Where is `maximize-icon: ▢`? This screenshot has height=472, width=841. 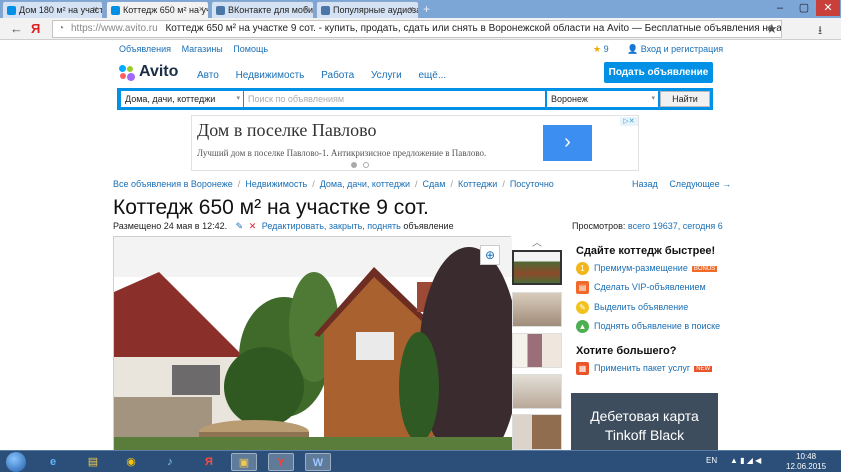 maximize-icon: ▢ is located at coordinates (804, 8).